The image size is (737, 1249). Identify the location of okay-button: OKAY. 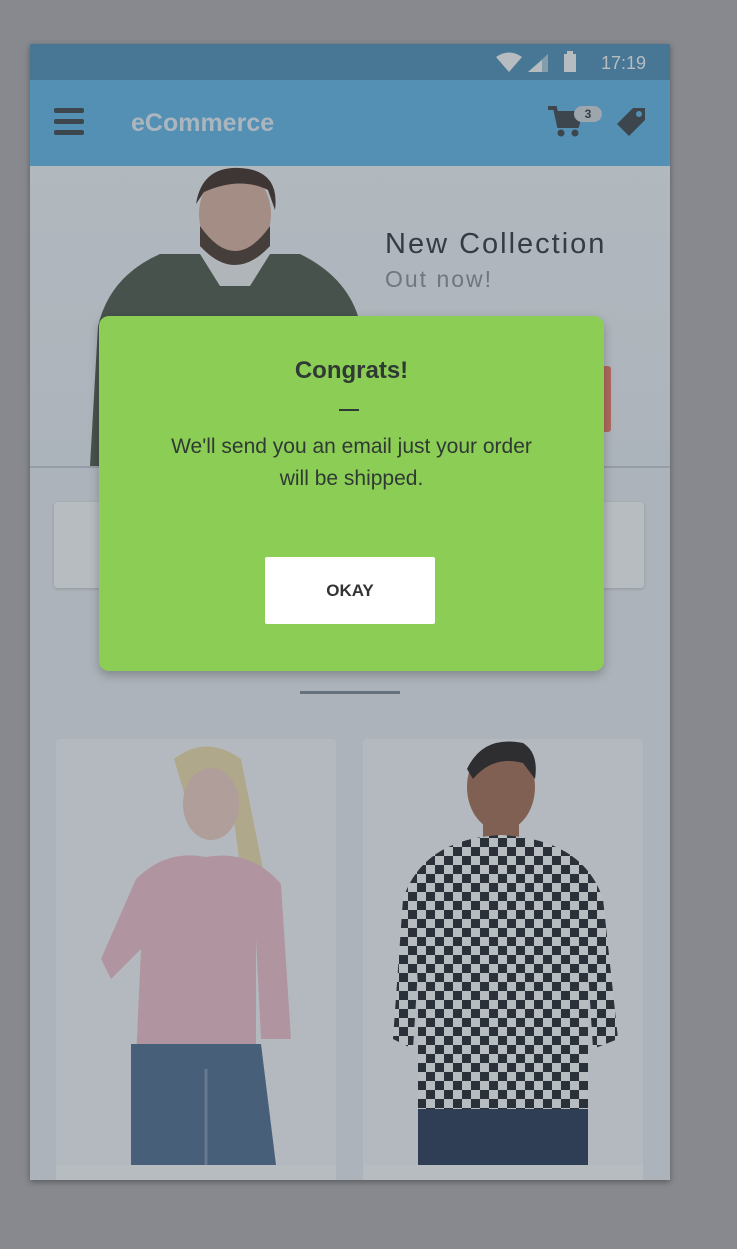
(350, 590).